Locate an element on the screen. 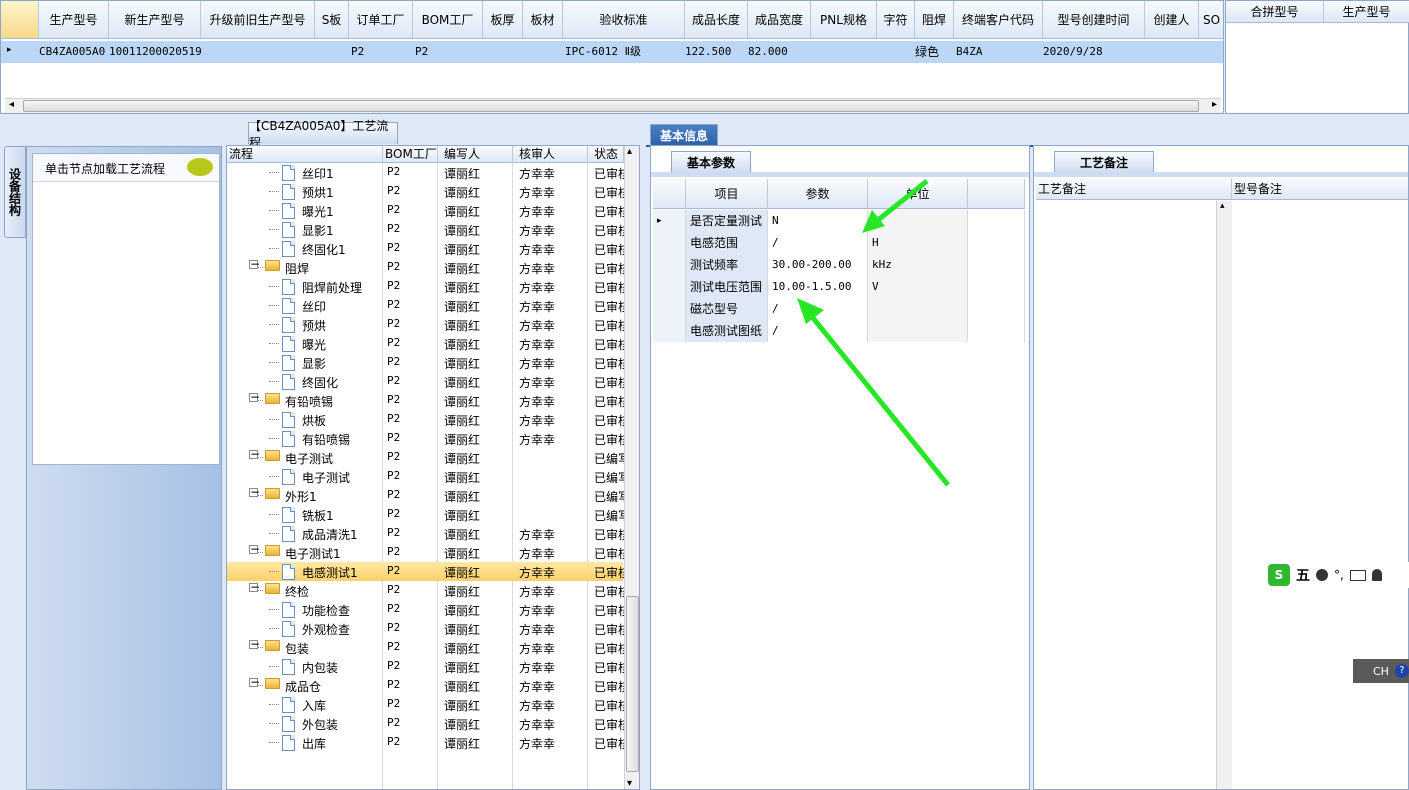  param-row: 电感测试图纸 / is located at coordinates (839, 331).